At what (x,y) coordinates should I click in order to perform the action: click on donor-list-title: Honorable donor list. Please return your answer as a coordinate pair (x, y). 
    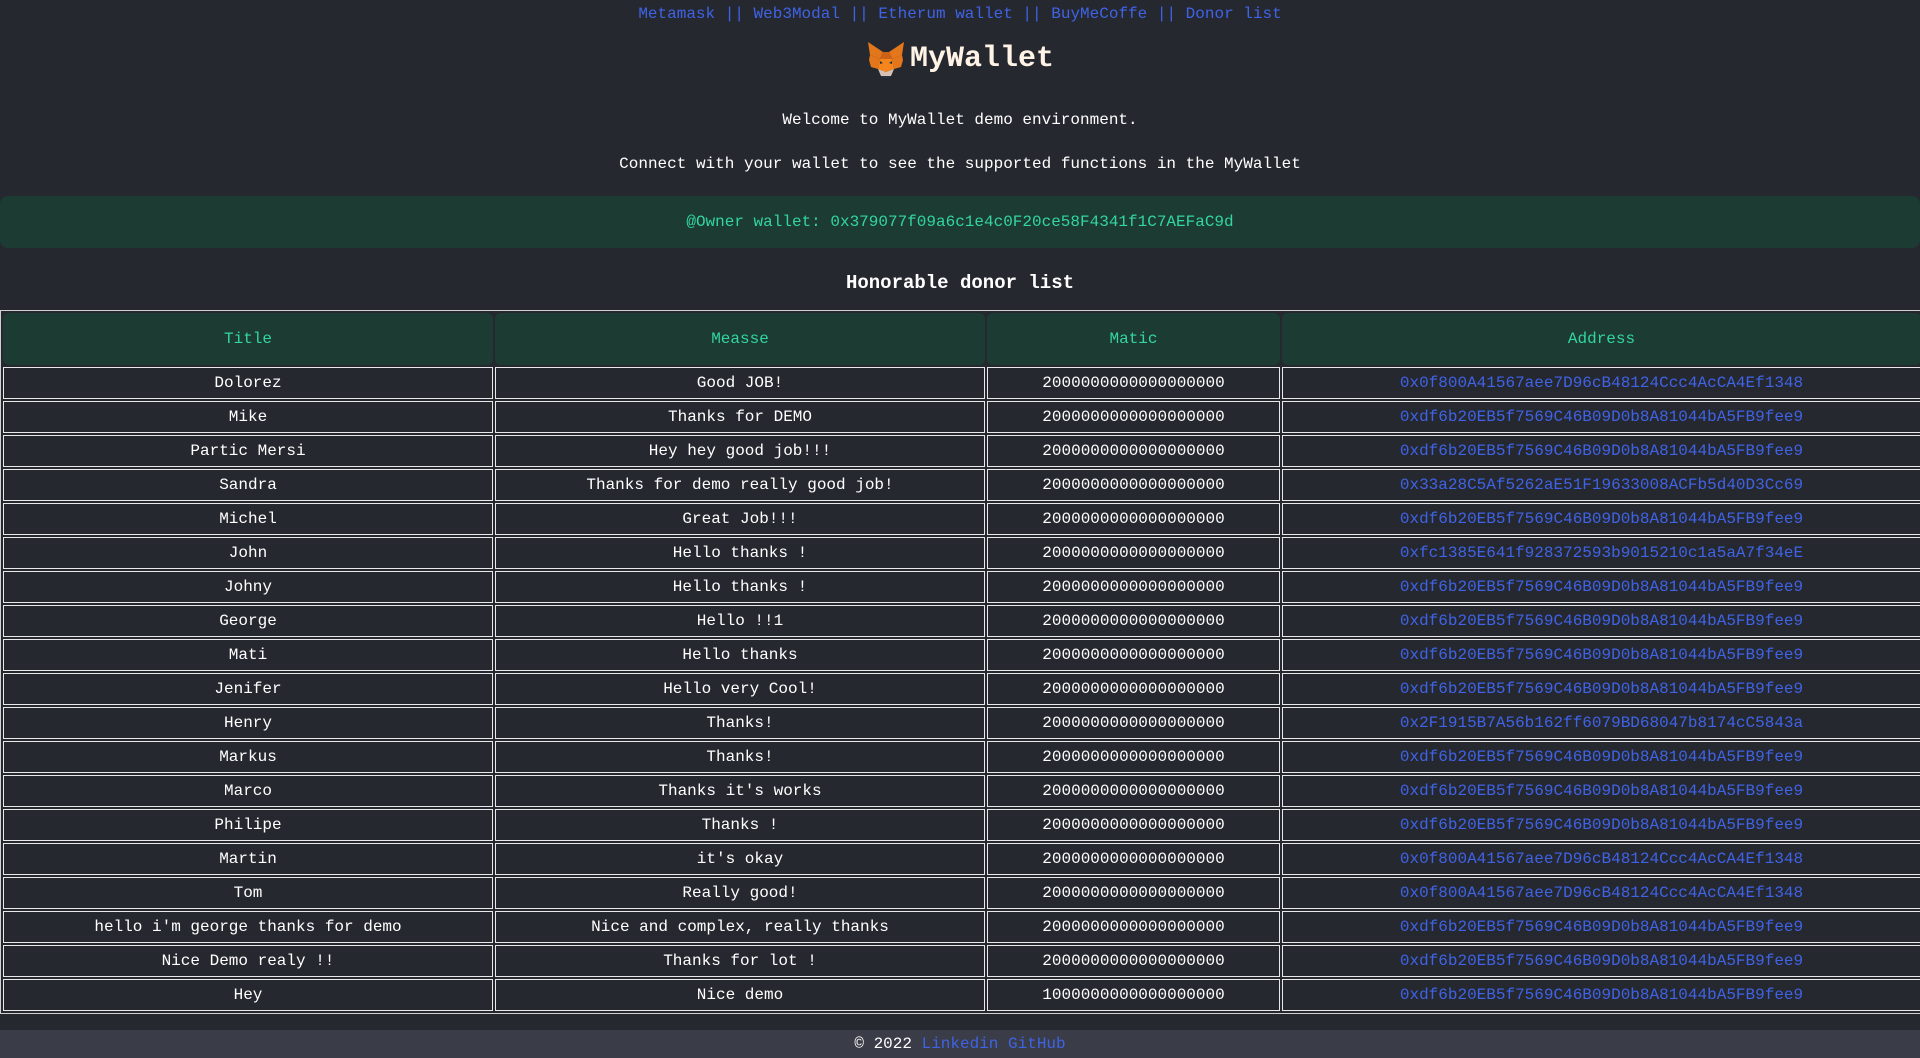
    Looking at the image, I should click on (960, 283).